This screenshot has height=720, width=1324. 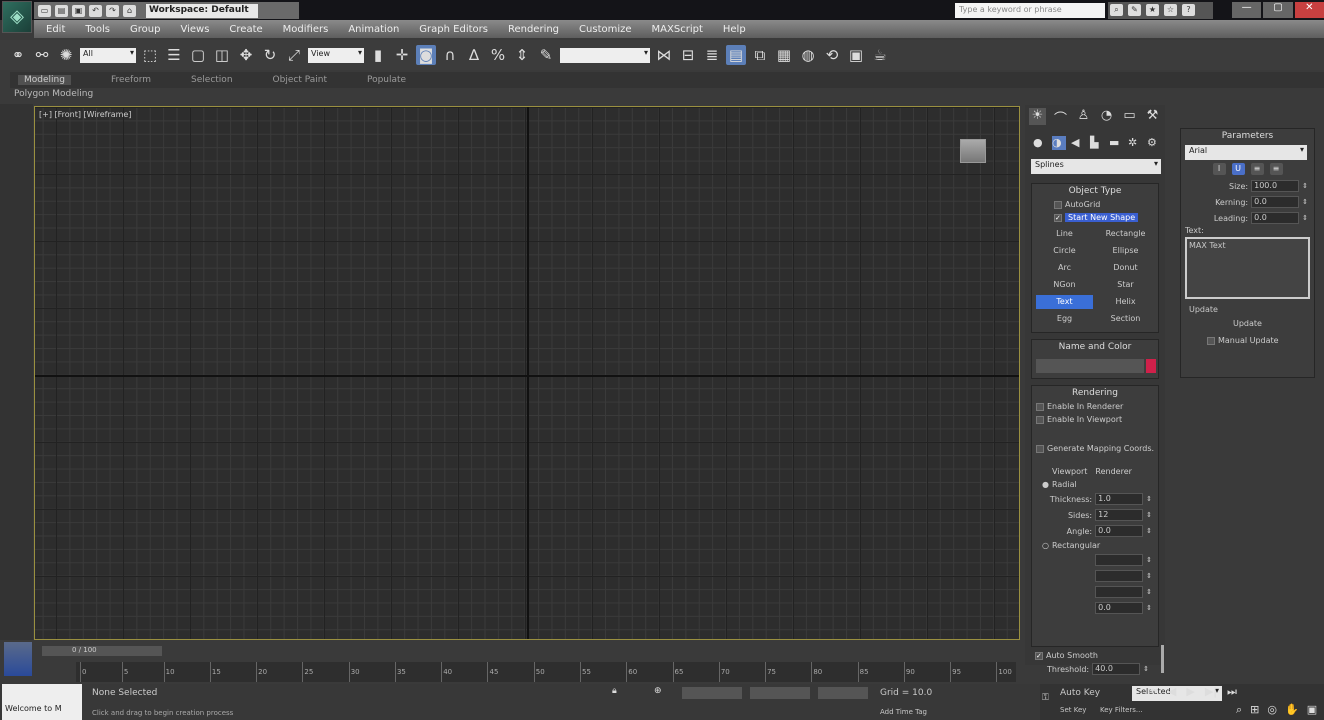 What do you see at coordinates (1254, 710) in the screenshot?
I see `zoom-all-icon: ⊞` at bounding box center [1254, 710].